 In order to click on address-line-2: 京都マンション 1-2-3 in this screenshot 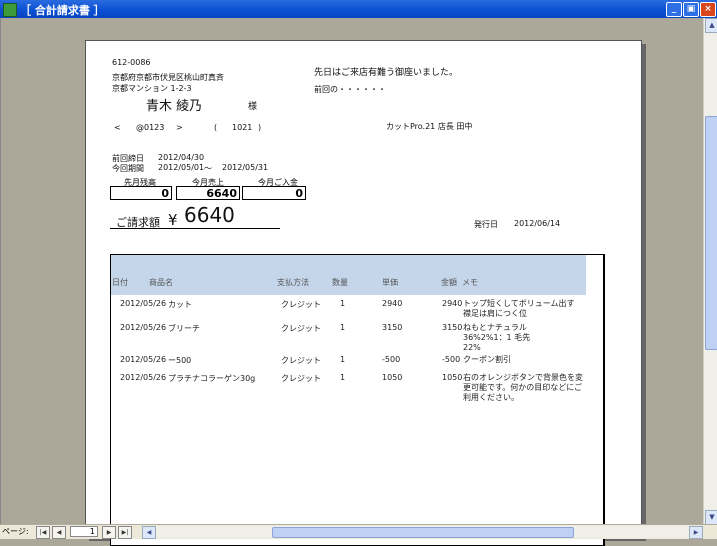, I will do `click(152, 88)`.